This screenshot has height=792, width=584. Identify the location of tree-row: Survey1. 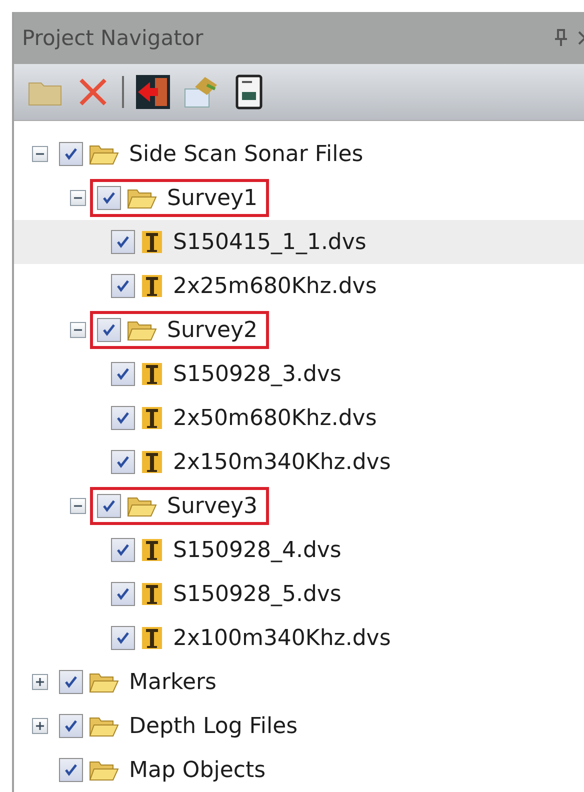
(299, 198).